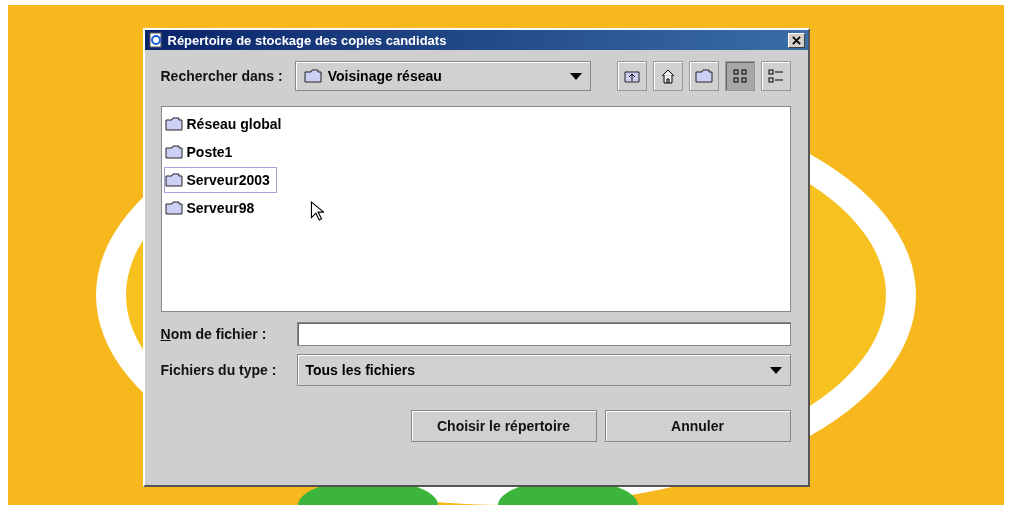 The height and width of the screenshot is (508, 1012). I want to click on details-view-button, so click(775, 76).